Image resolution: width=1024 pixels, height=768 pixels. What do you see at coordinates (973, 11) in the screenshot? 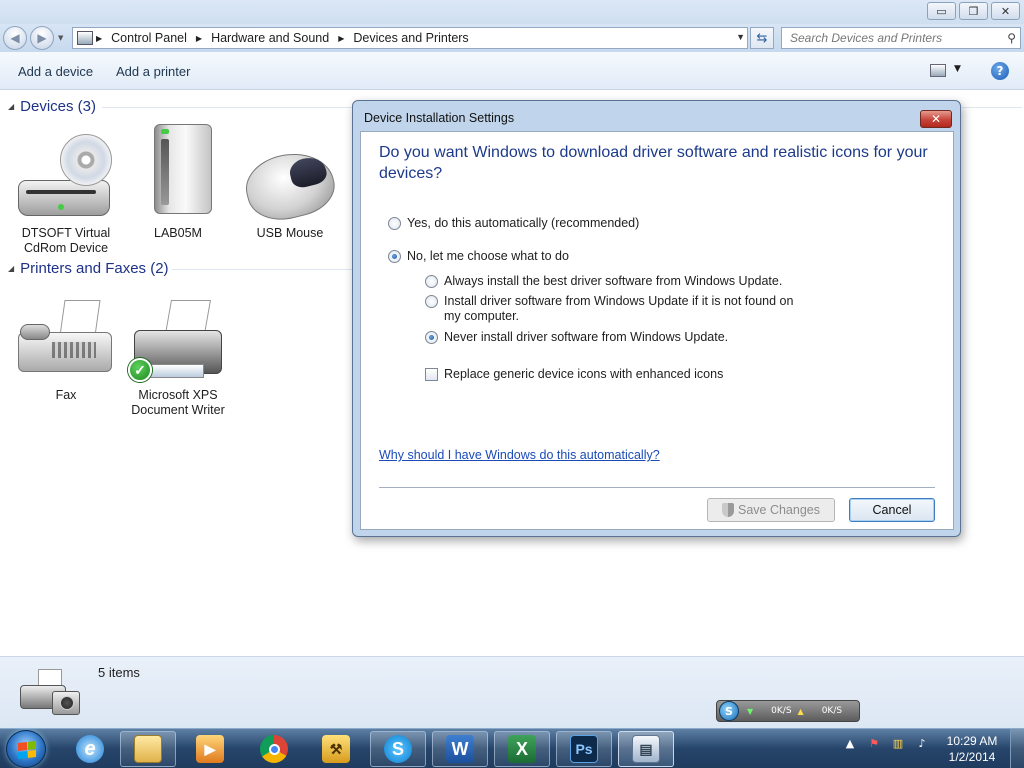
I see `maximize-button: ❐` at bounding box center [973, 11].